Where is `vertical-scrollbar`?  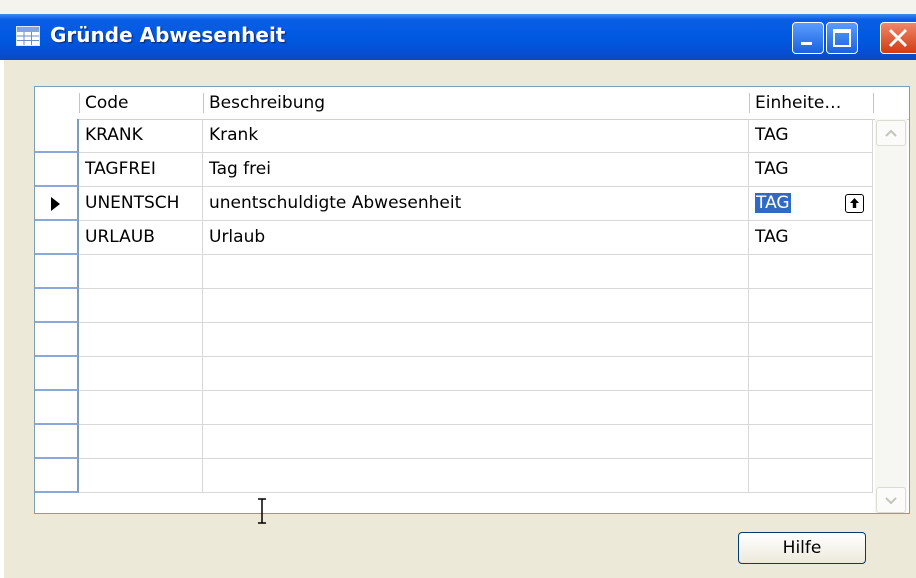 vertical-scrollbar is located at coordinates (891, 316).